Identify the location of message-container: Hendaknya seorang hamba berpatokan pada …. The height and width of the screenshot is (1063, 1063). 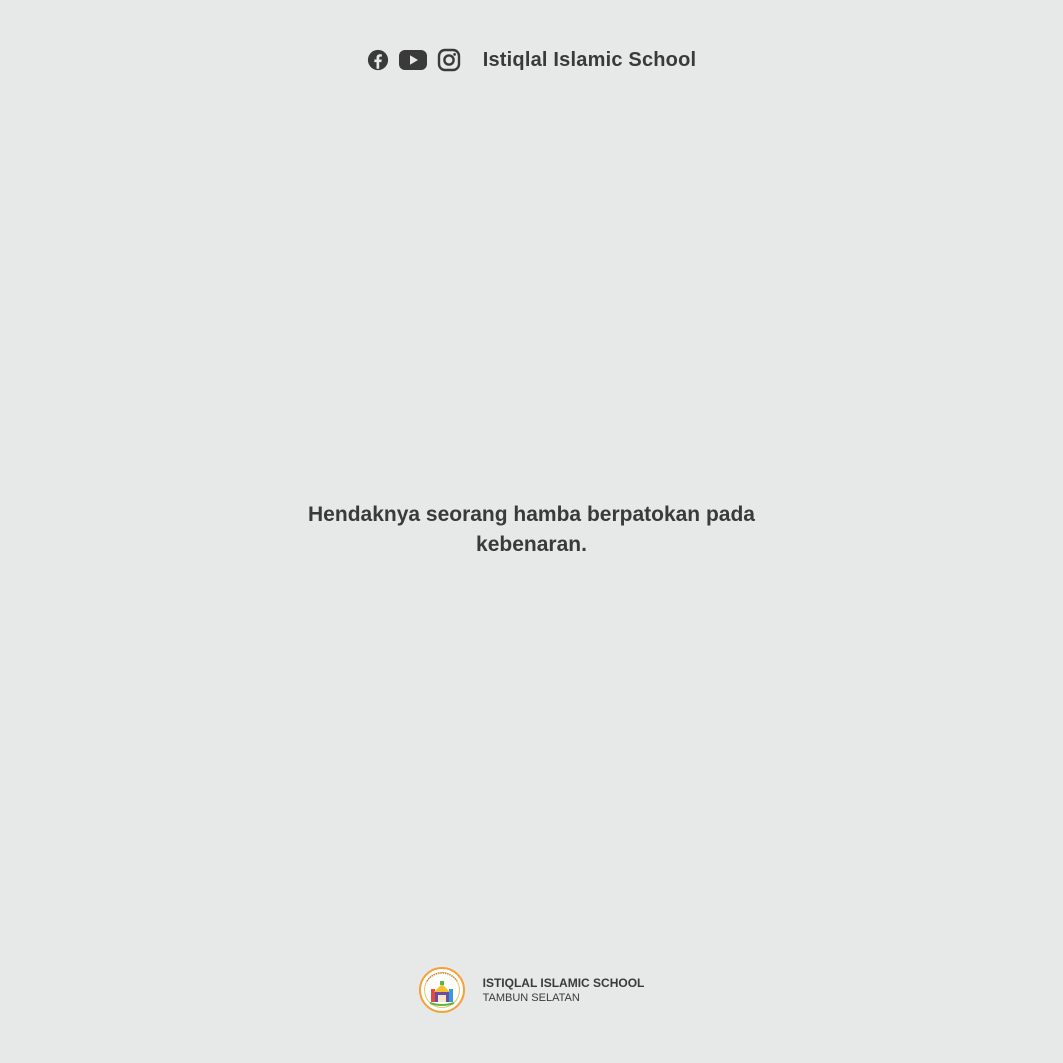
(531, 530).